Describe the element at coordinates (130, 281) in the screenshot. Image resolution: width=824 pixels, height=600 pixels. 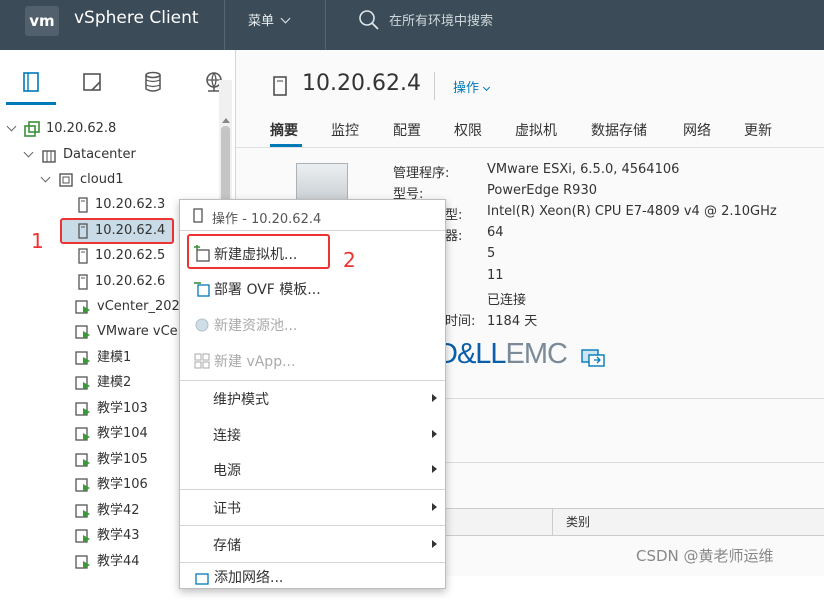
I see `tree-item-label: 10.20.62.6` at that location.